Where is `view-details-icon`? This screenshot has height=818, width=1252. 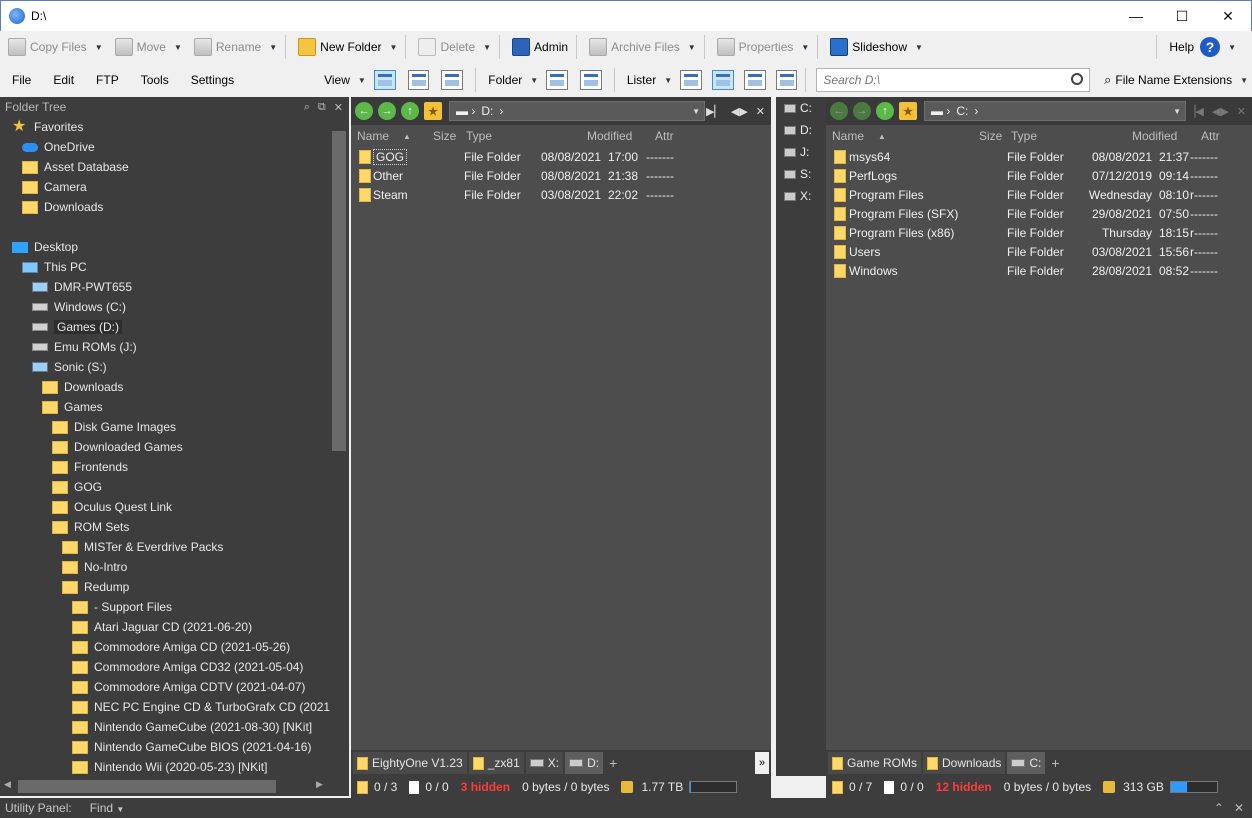 view-details-icon is located at coordinates (384, 80).